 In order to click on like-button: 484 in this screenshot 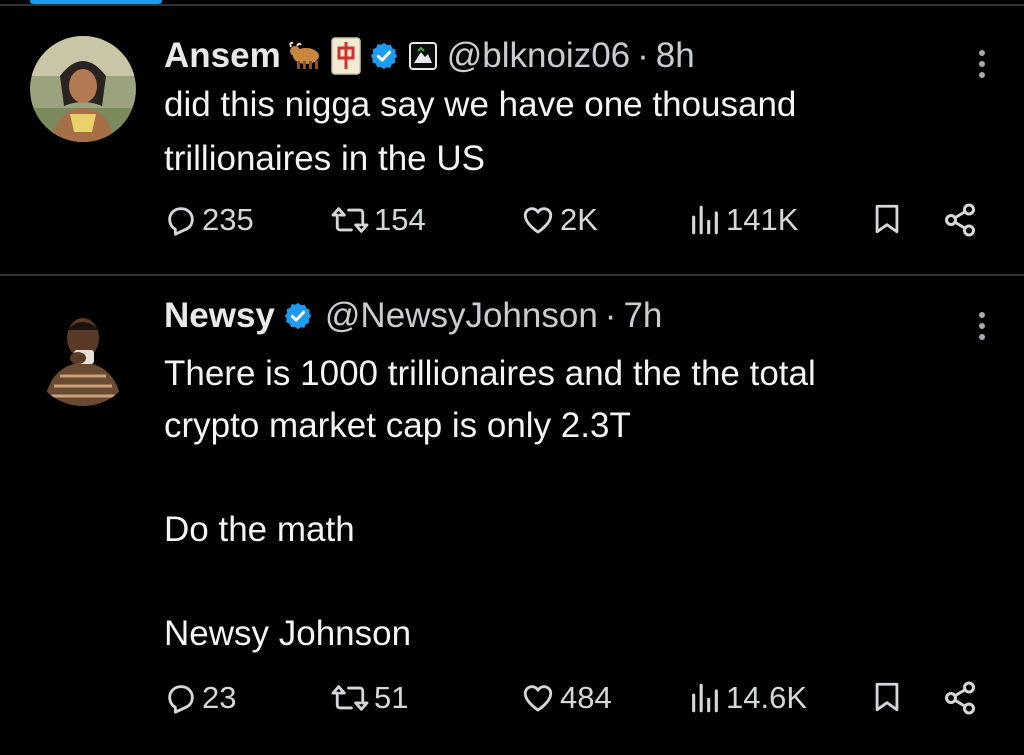, I will do `click(566, 698)`.